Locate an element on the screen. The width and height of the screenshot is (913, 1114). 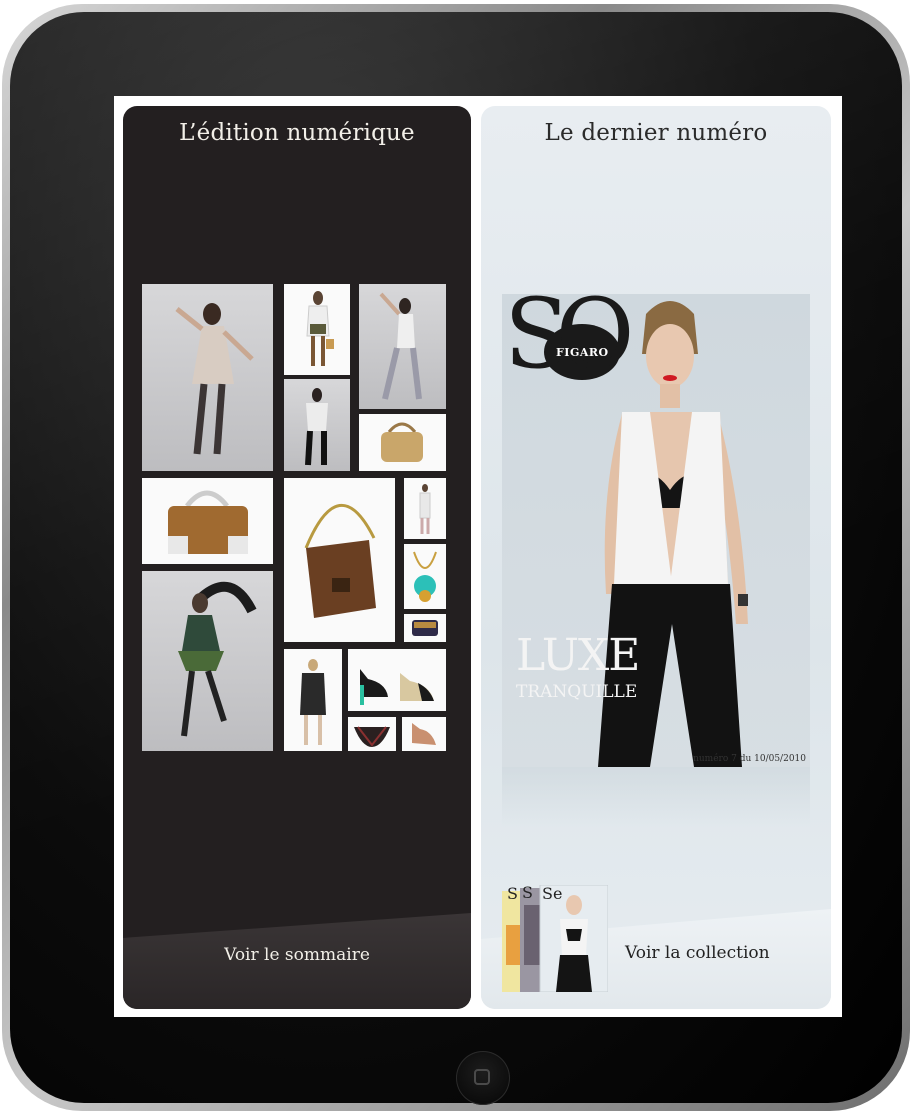
collage-photo-necklace is located at coordinates (425, 576).